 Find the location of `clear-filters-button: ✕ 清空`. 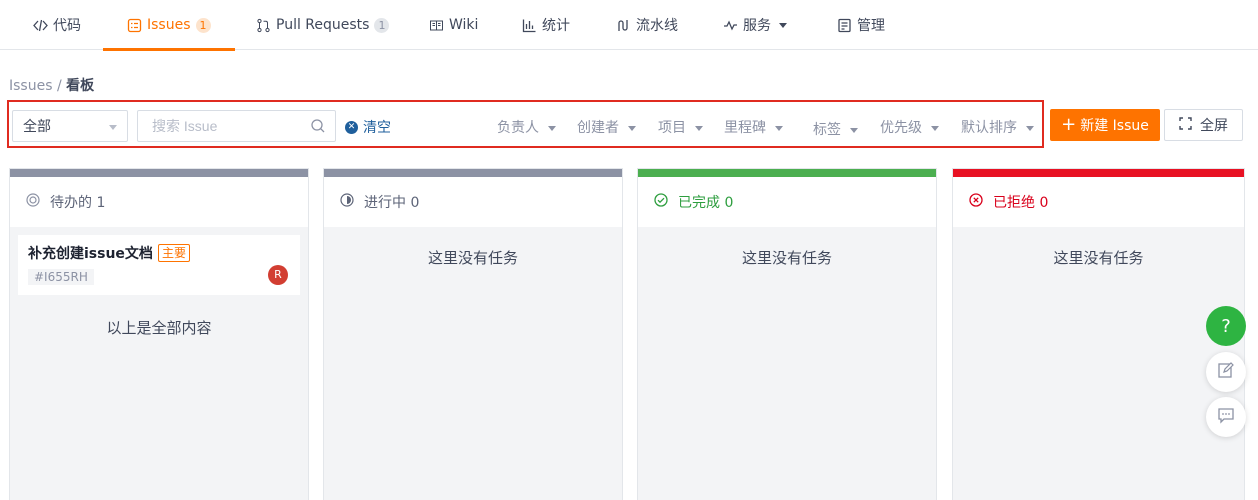

clear-filters-button: ✕ 清空 is located at coordinates (368, 127).